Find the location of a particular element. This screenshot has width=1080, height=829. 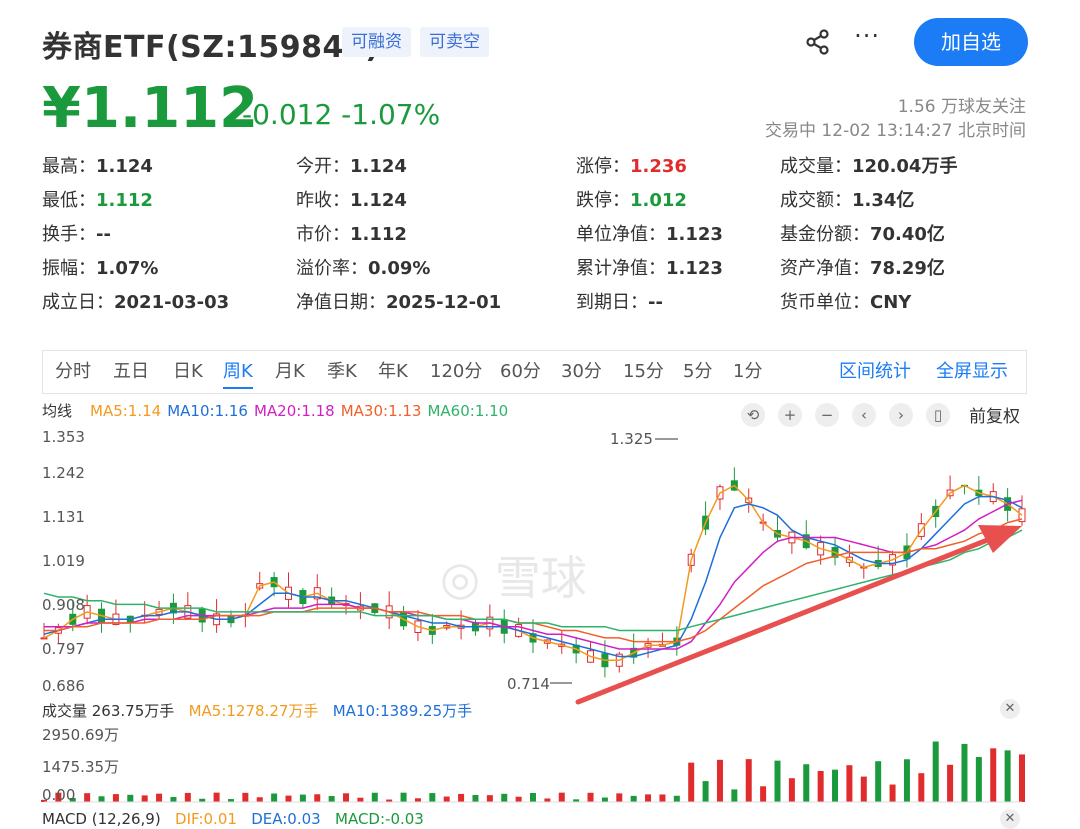

volume-label: 成交量 263.75万手 is located at coordinates (108, 711).